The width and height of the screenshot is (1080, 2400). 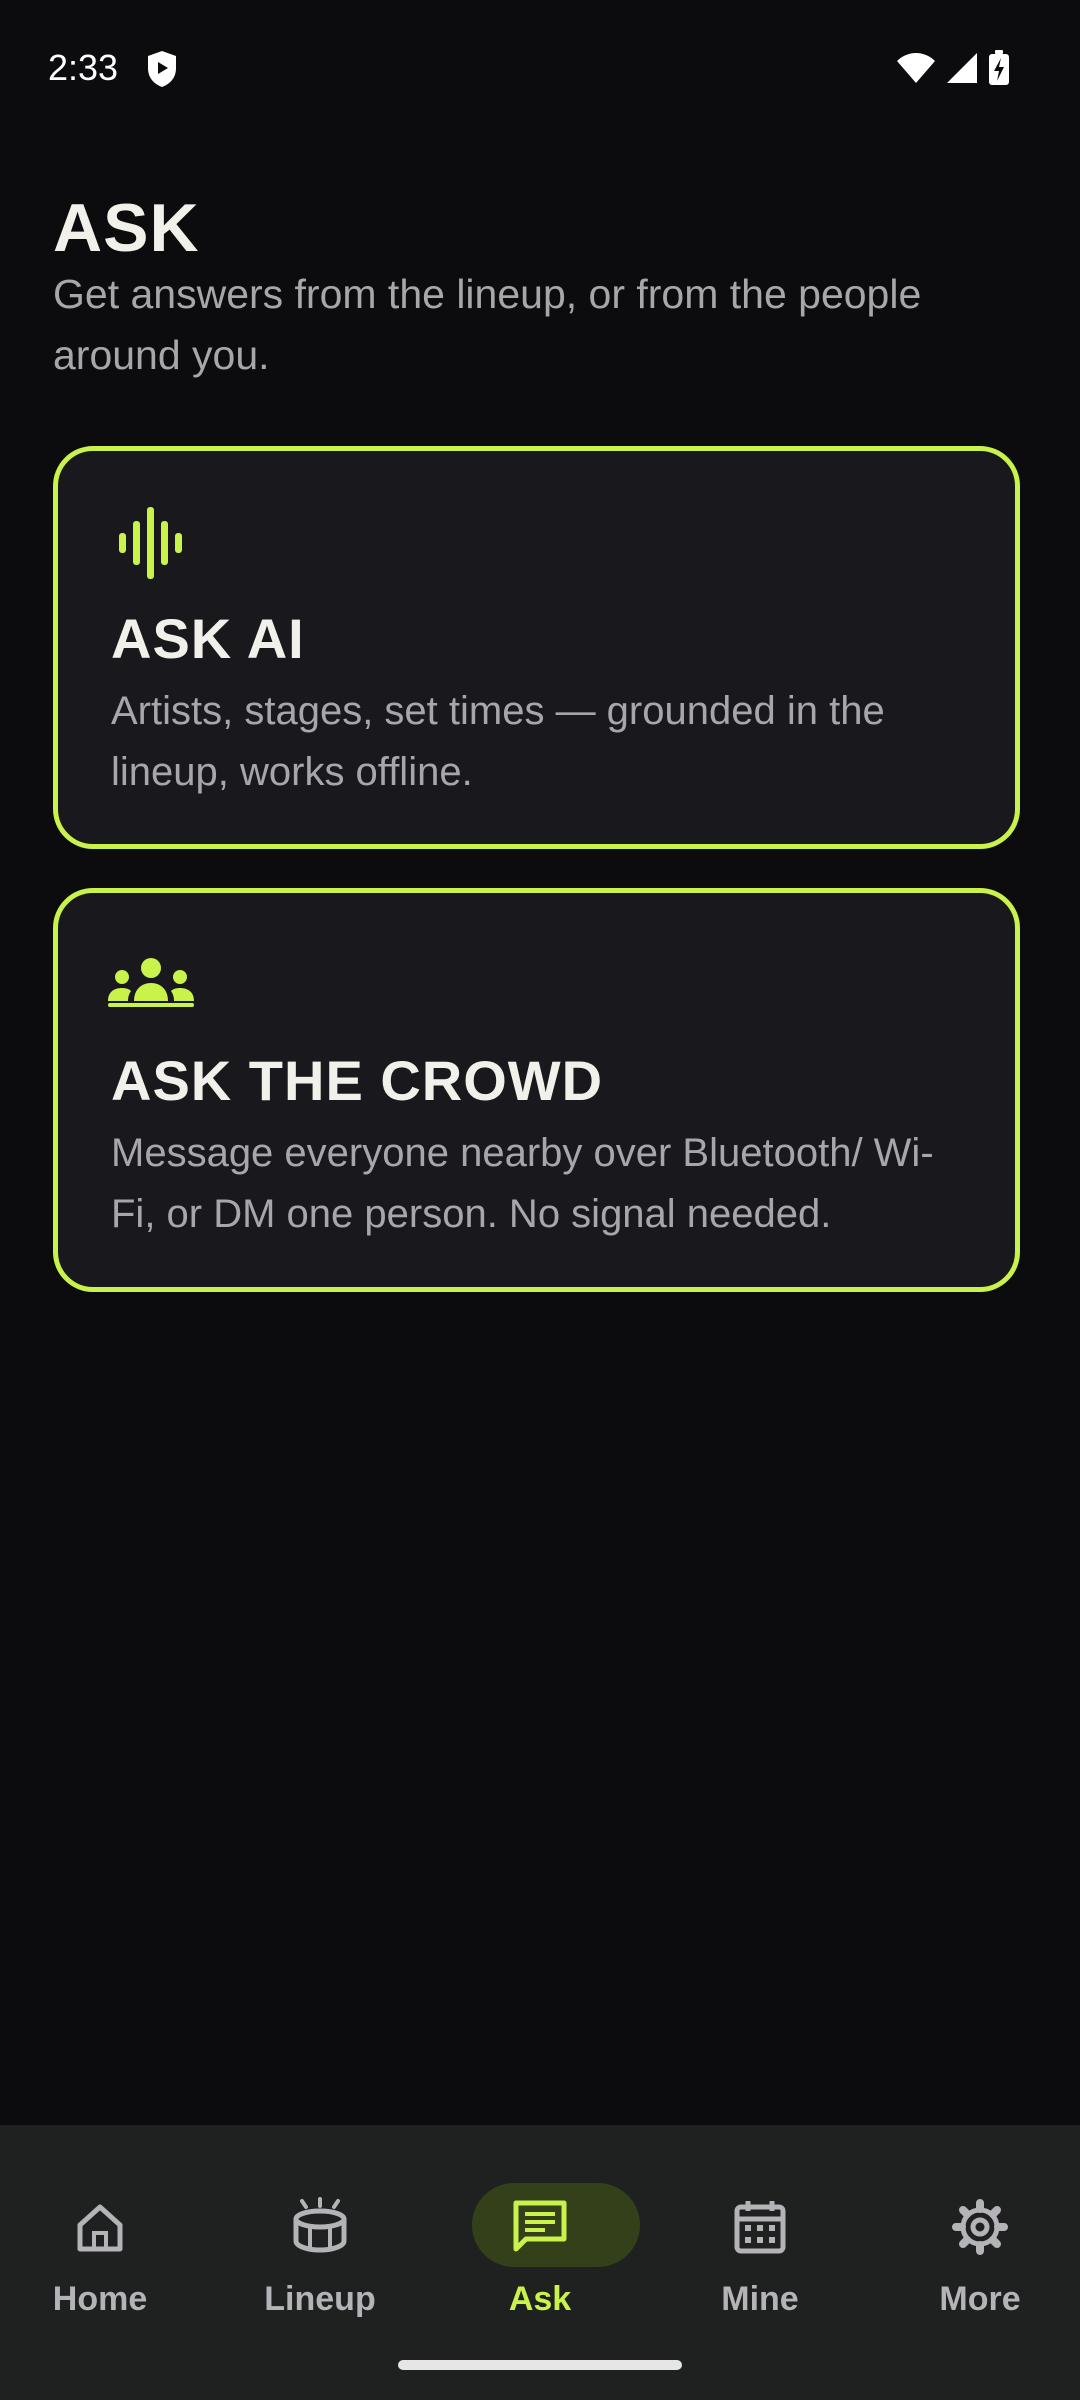 I want to click on nav-label-home: Home, so click(x=100, y=2299).